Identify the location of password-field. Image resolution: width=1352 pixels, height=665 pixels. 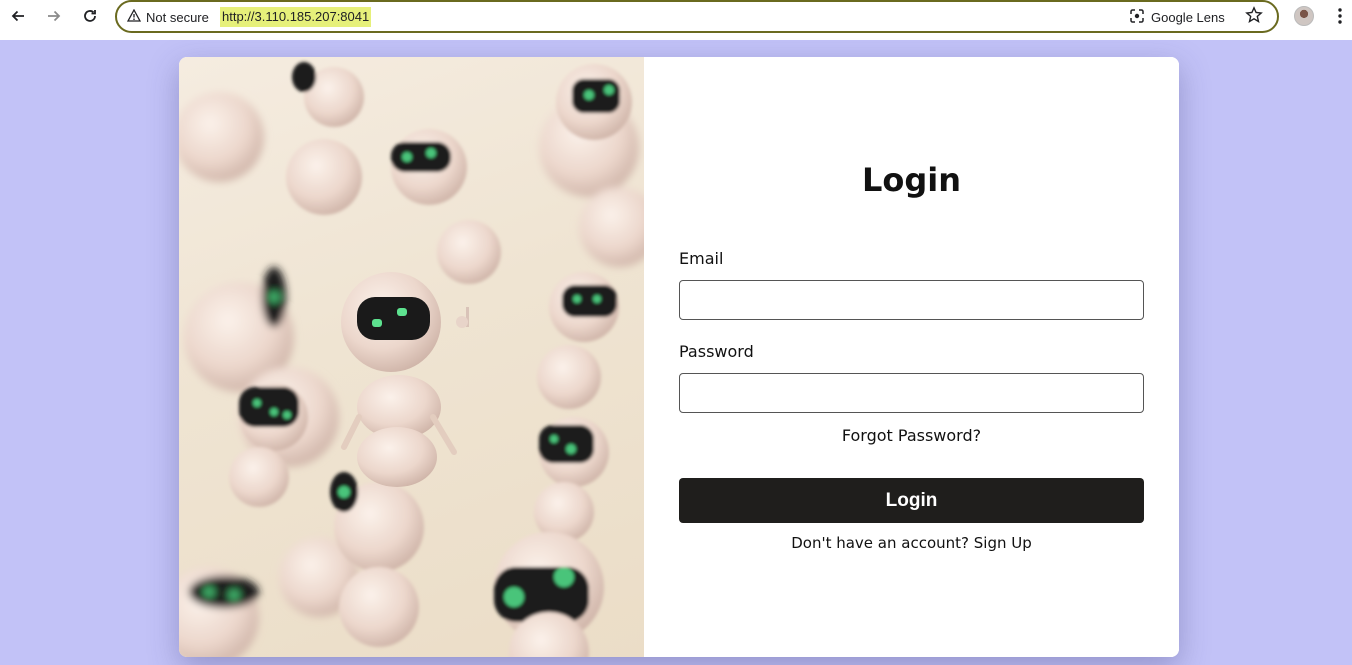
(911, 393).